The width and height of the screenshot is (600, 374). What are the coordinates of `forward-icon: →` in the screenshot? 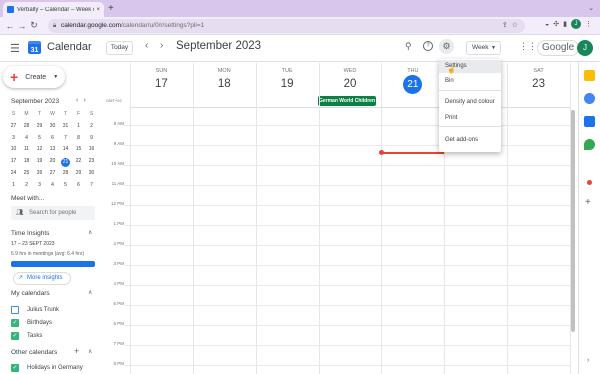 It's located at (22, 26).